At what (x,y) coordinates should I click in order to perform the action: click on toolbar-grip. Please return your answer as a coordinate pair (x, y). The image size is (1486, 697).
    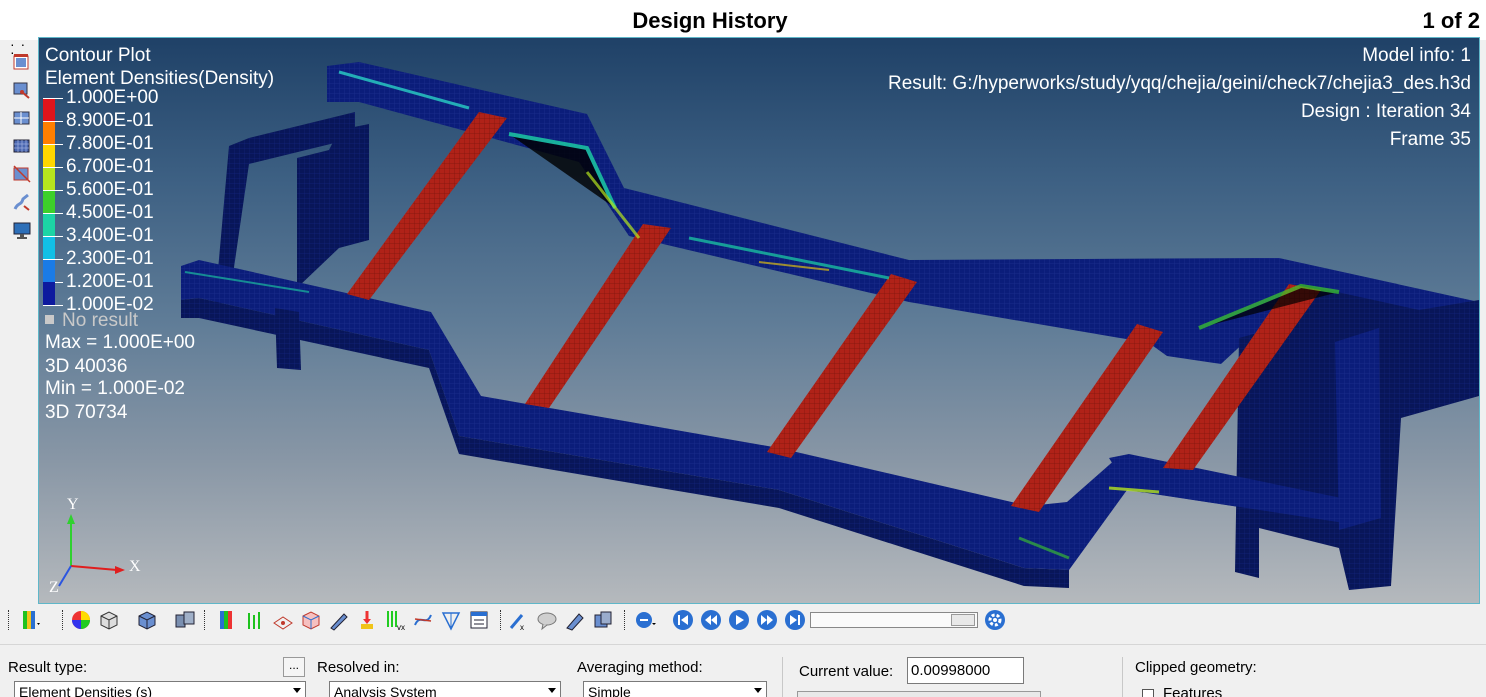
    Looking at the image, I should click on (9, 620).